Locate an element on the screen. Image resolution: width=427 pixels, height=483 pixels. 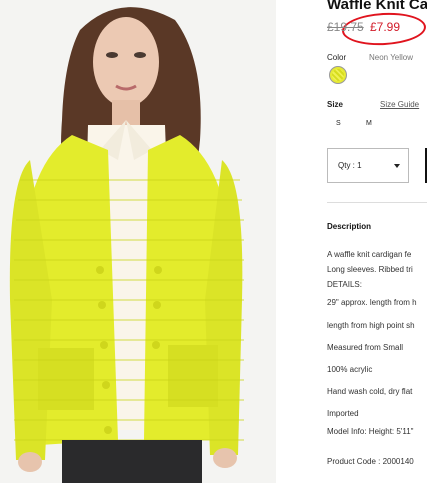
description-line: length from high point sh is located at coordinates (371, 325).